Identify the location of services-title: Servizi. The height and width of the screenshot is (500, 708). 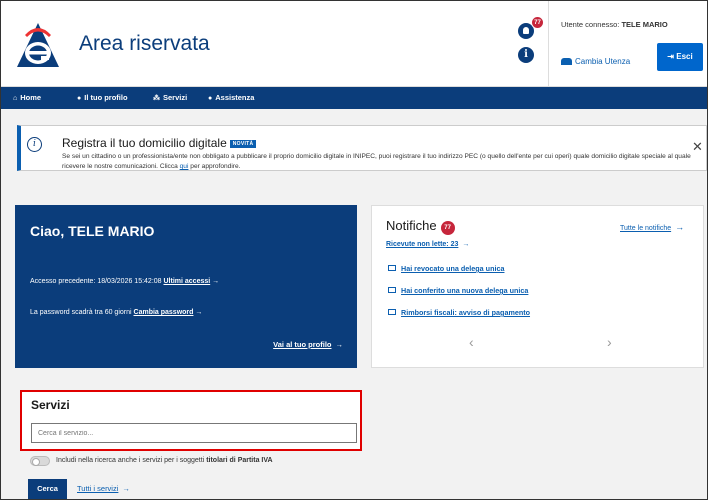
(50, 405).